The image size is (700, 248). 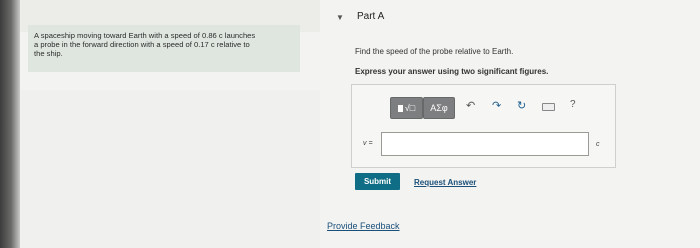 What do you see at coordinates (368, 143) in the screenshot?
I see `variable-label: v =` at bounding box center [368, 143].